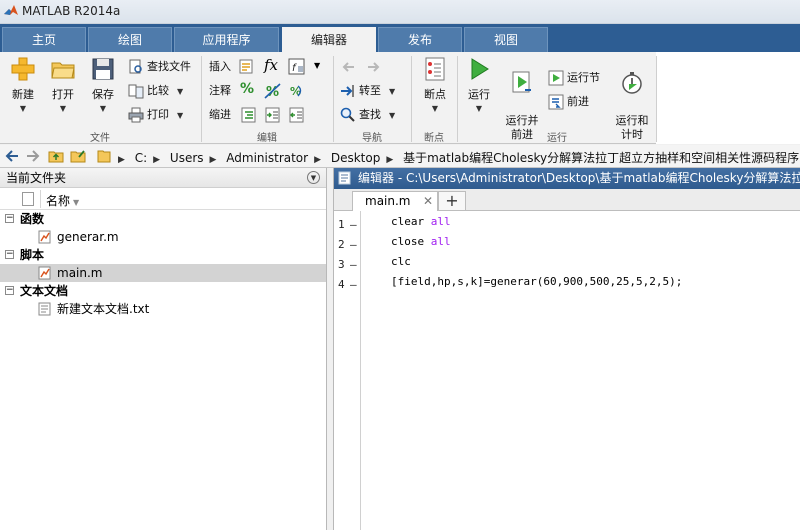 This screenshot has height=530, width=800. I want to click on tab-editor: 编辑器, so click(329, 39).